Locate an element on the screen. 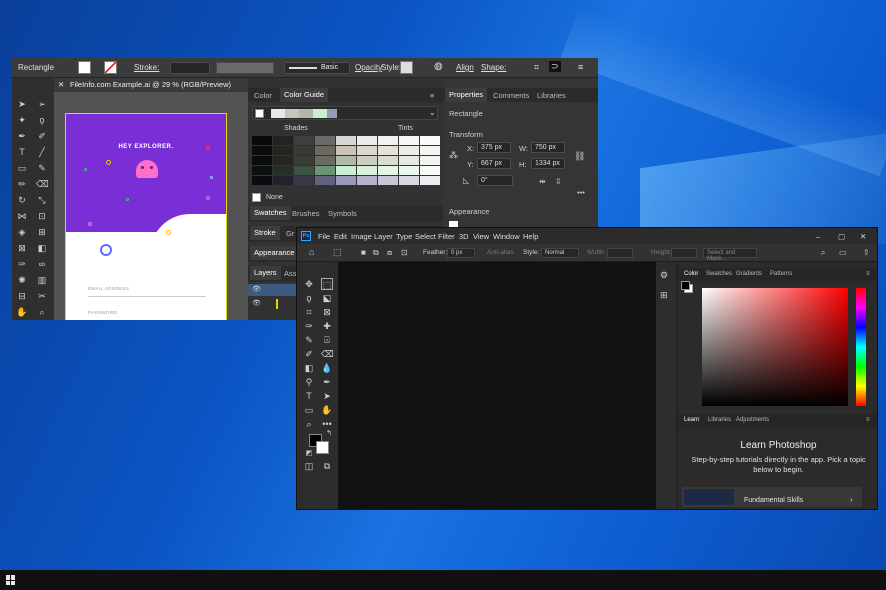 This screenshot has height=590, width=886. artboard: HEY EXPLORER. EMAIL ADDRESS PASSWORD is located at coordinates (146, 217).